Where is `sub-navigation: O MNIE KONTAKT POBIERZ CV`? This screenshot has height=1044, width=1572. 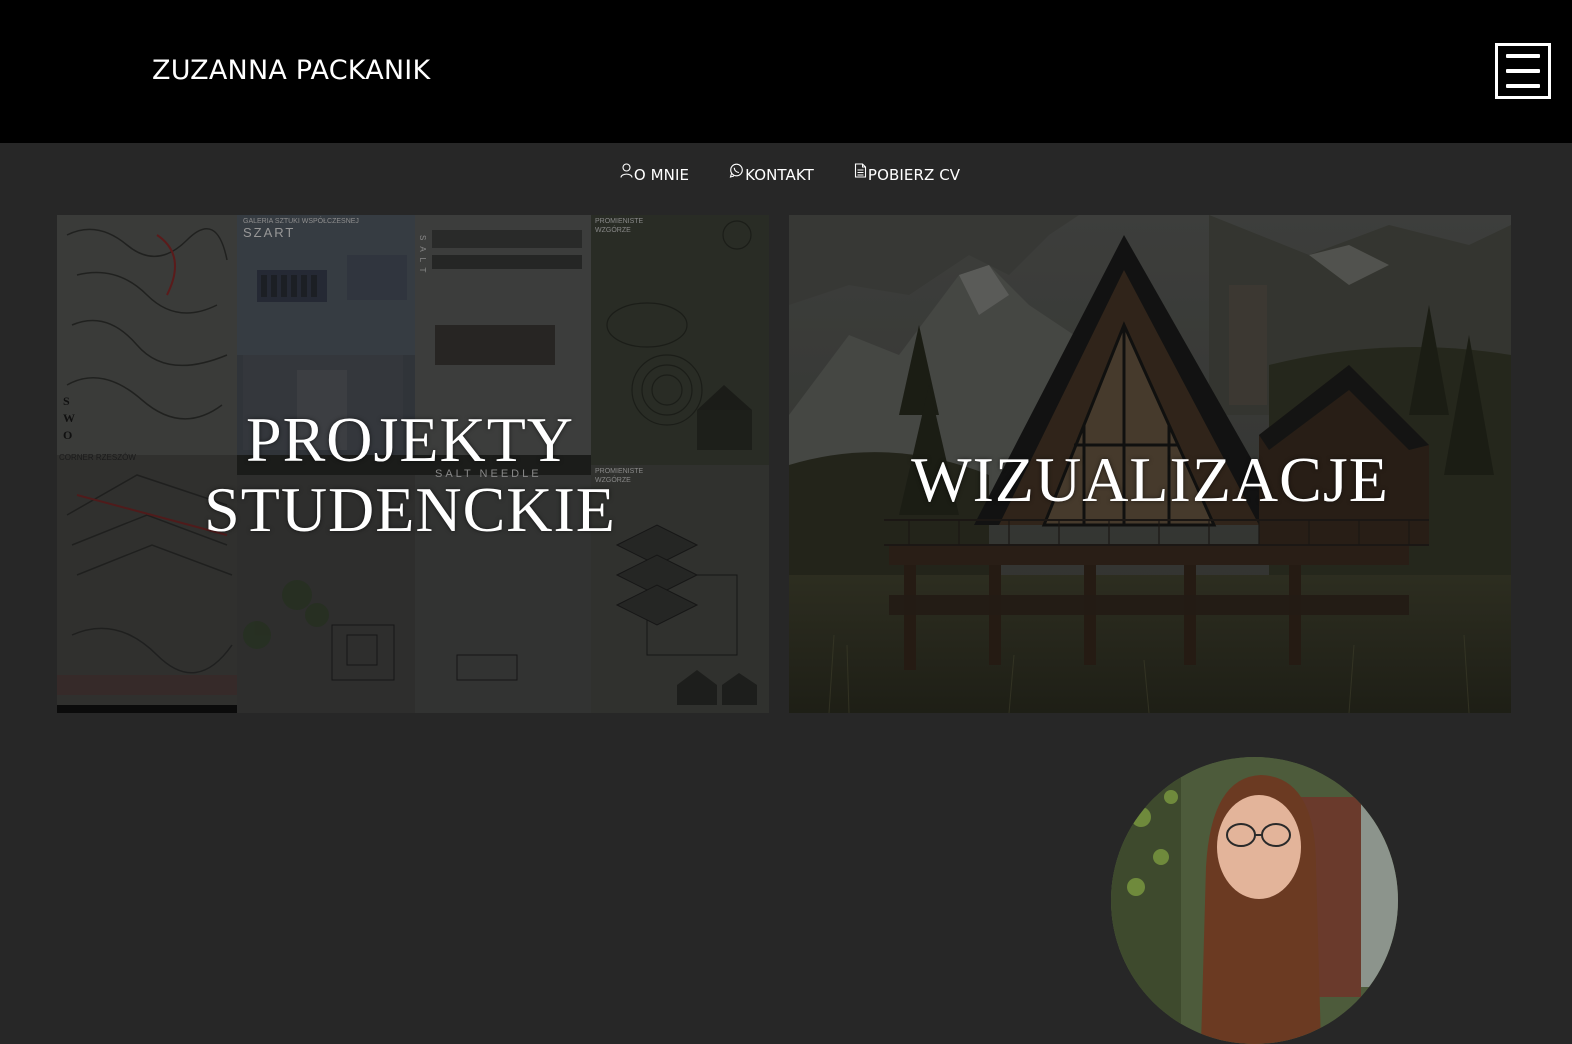 sub-navigation: O MNIE KONTAKT POBIERZ CV is located at coordinates (786, 175).